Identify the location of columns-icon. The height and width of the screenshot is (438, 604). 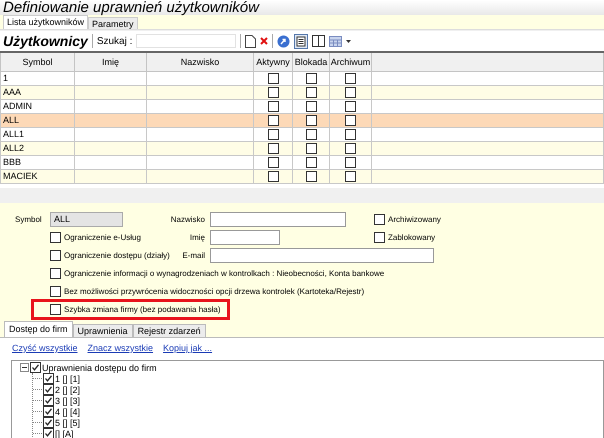
(319, 41).